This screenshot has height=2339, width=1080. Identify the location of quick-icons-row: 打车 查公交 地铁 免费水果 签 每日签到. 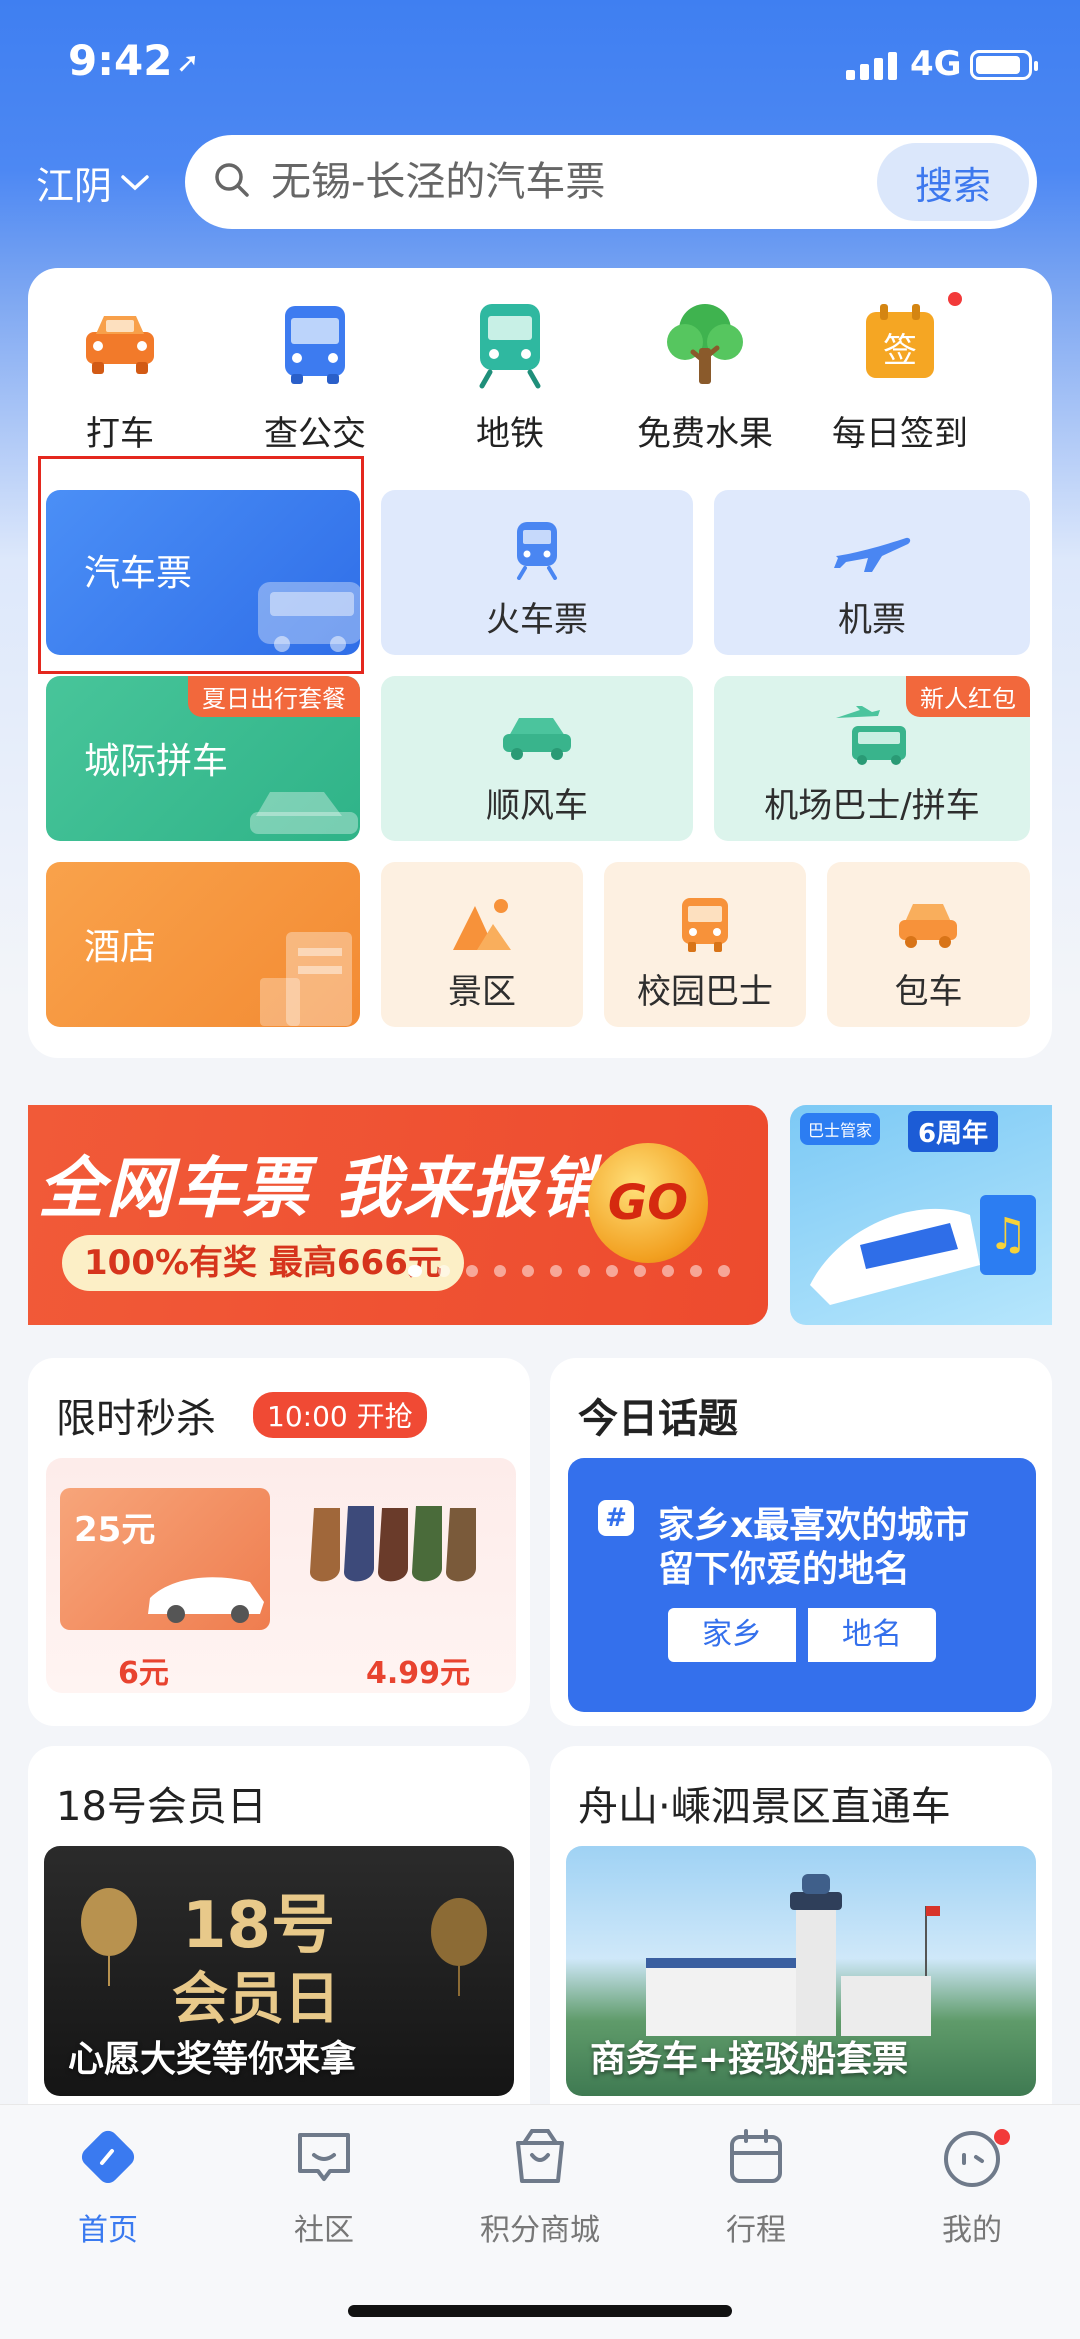
(540, 363).